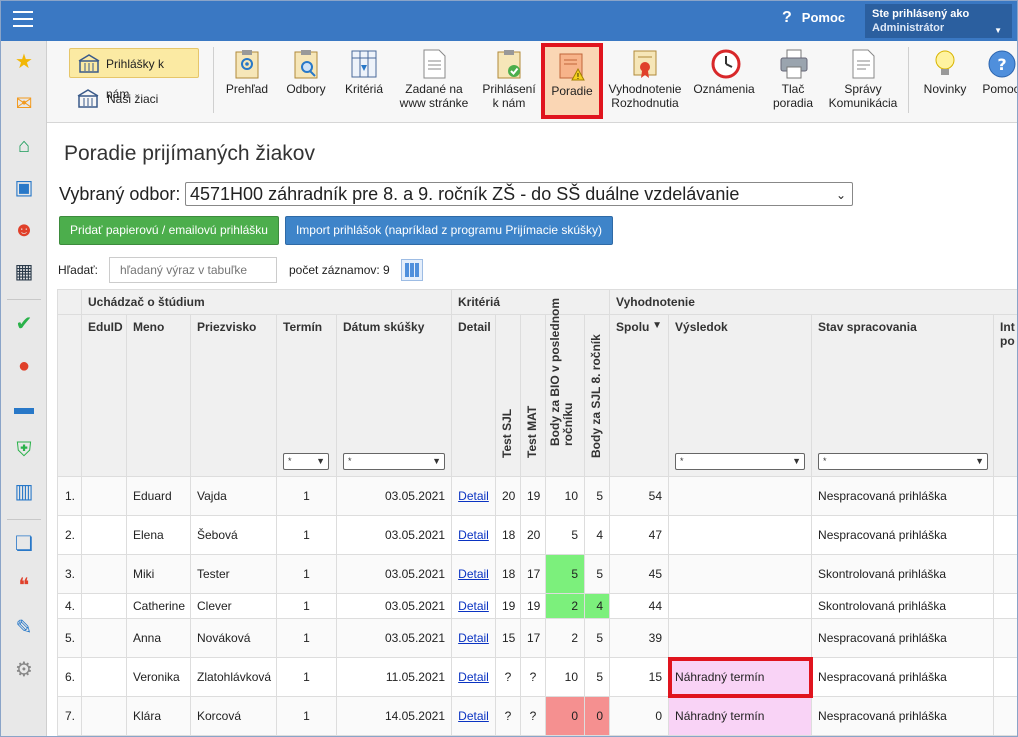 The width and height of the screenshot is (1018, 737). What do you see at coordinates (24, 450) in the screenshot?
I see `shield-icon: ⛨` at bounding box center [24, 450].